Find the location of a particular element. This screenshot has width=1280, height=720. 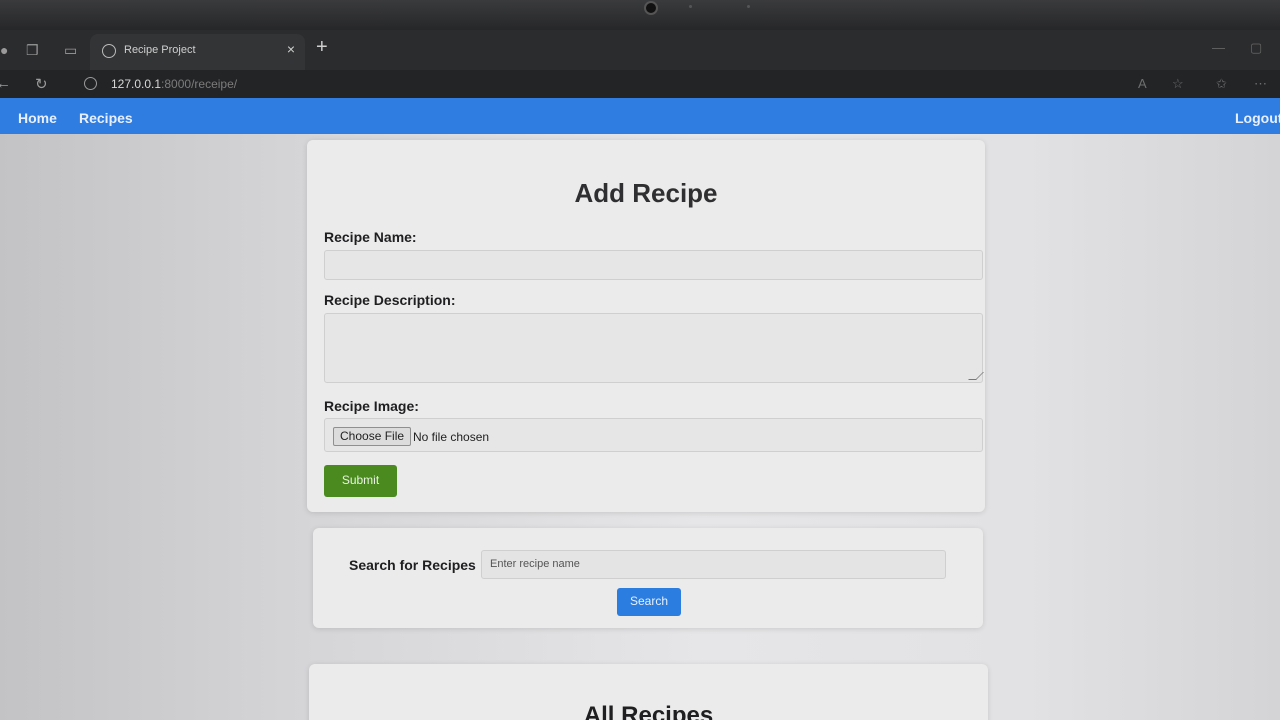

favorites-icon: ✩ is located at coordinates (1221, 84).